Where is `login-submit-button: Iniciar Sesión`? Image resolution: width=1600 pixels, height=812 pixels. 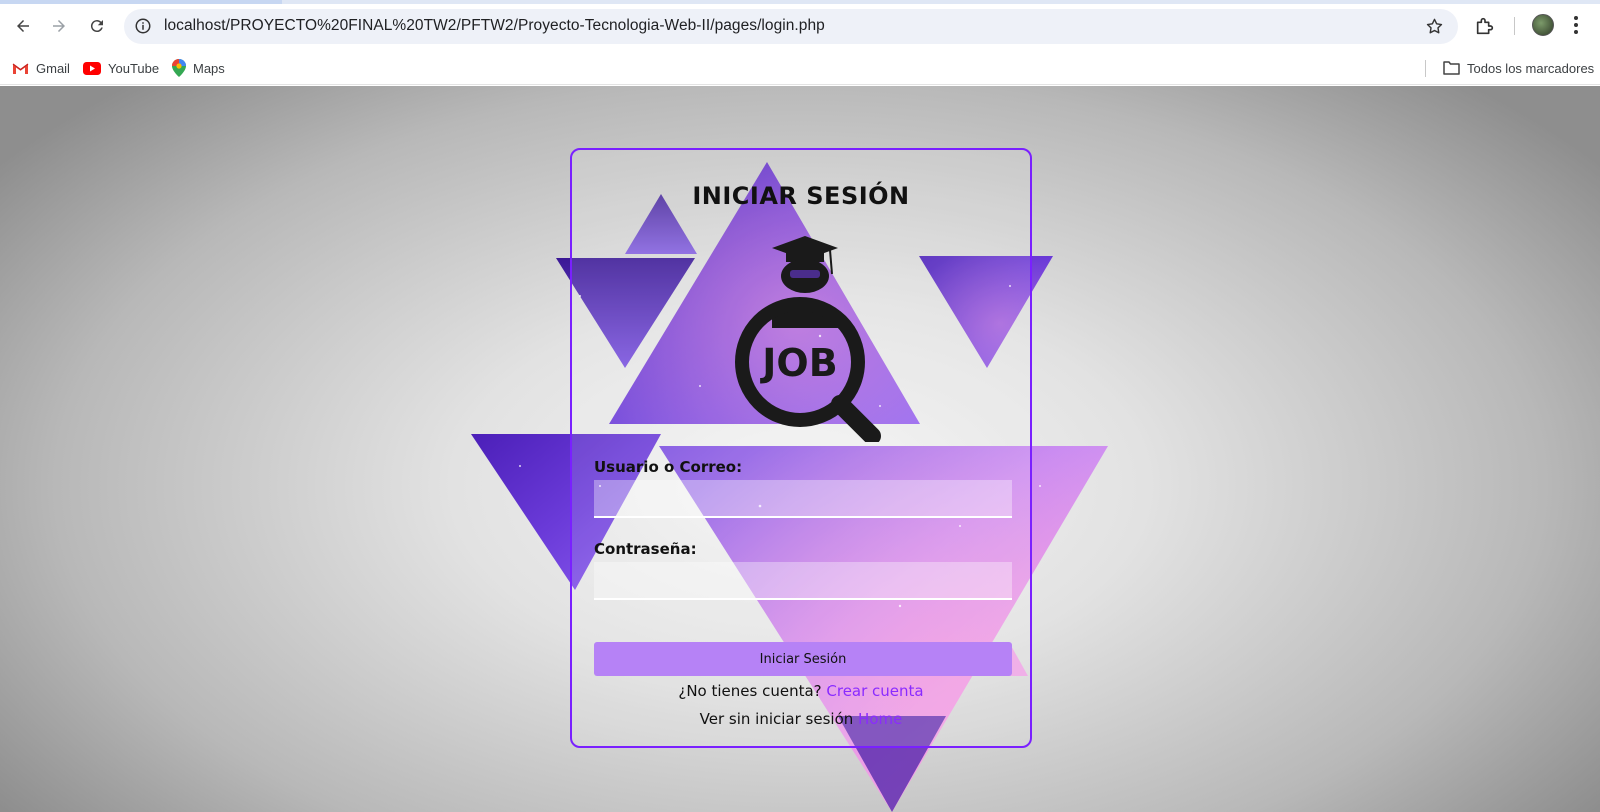 login-submit-button: Iniciar Sesión is located at coordinates (803, 659).